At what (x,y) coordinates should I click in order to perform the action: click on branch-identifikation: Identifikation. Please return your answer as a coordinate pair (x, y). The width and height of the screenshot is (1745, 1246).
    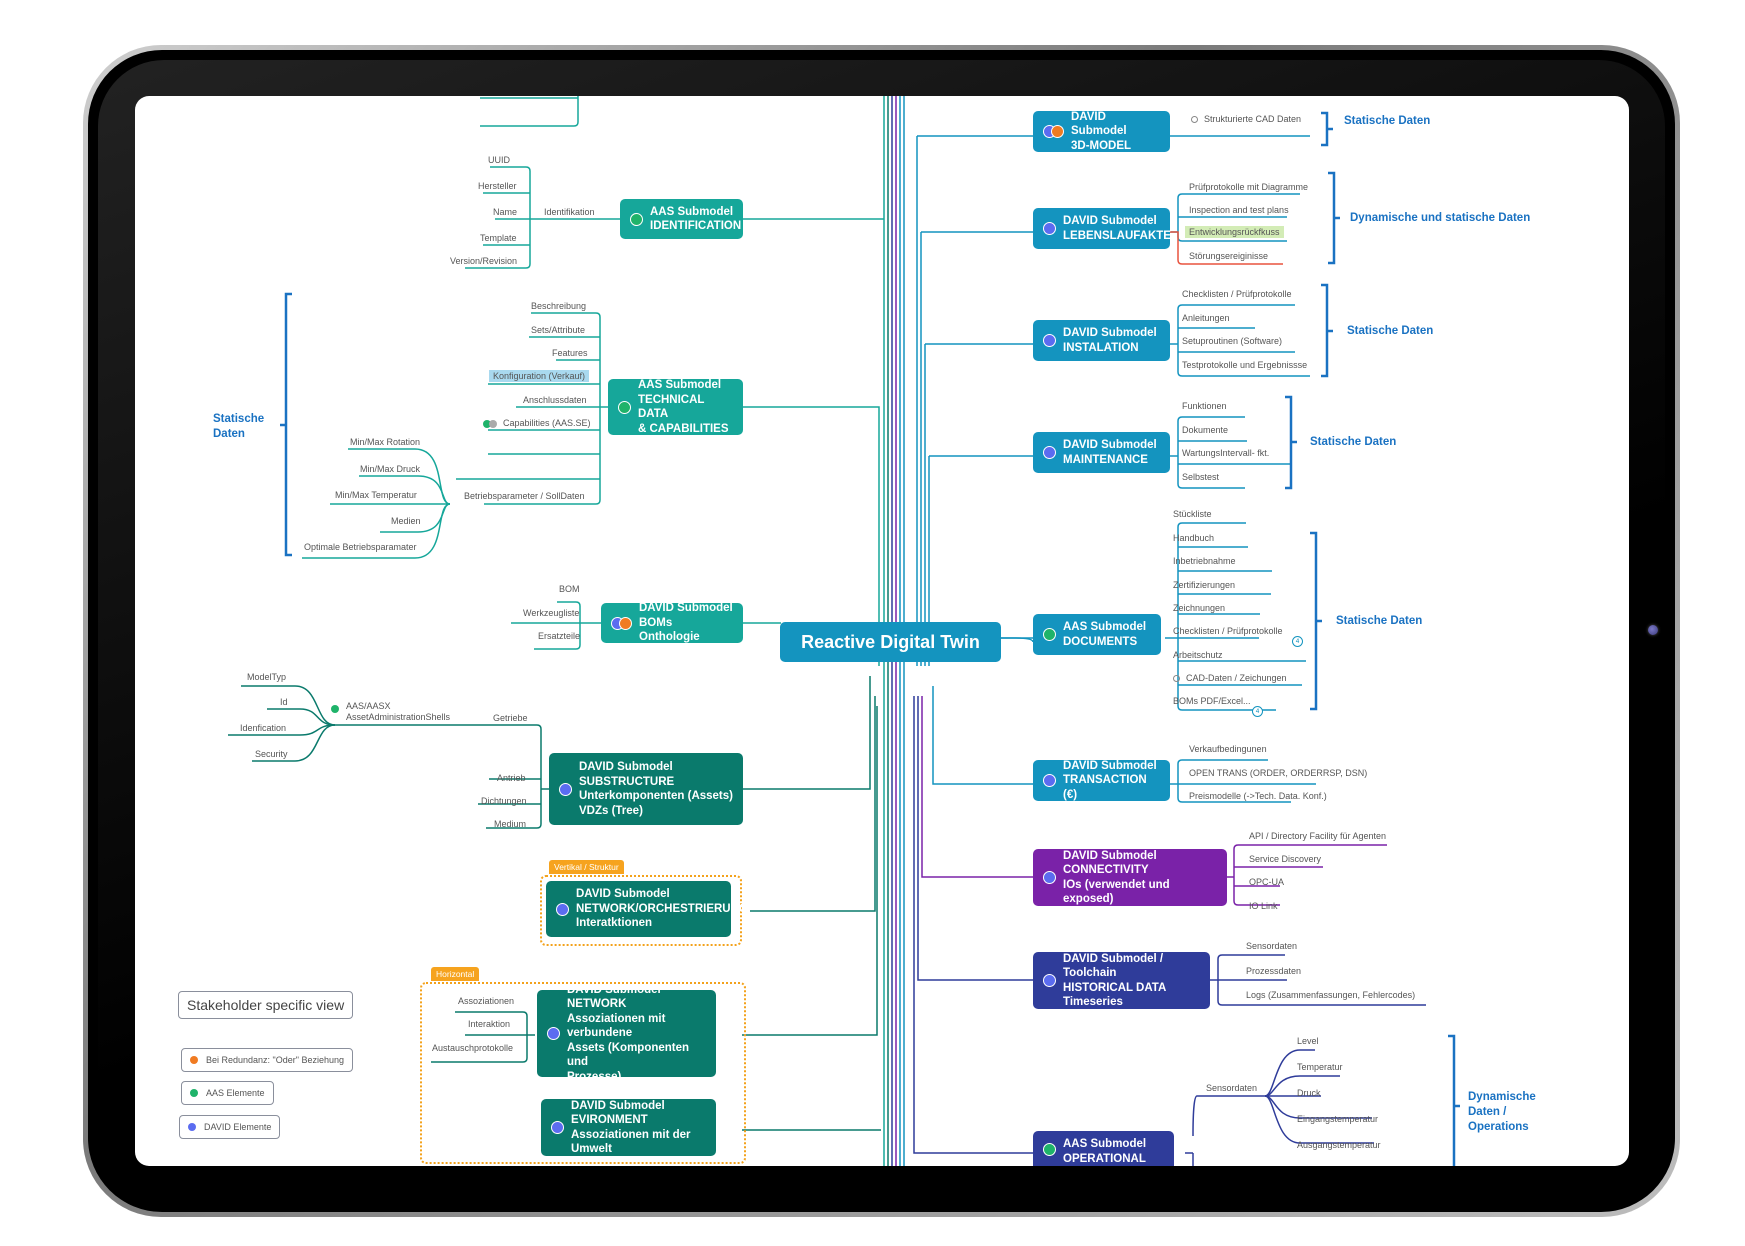
    Looking at the image, I should click on (569, 212).